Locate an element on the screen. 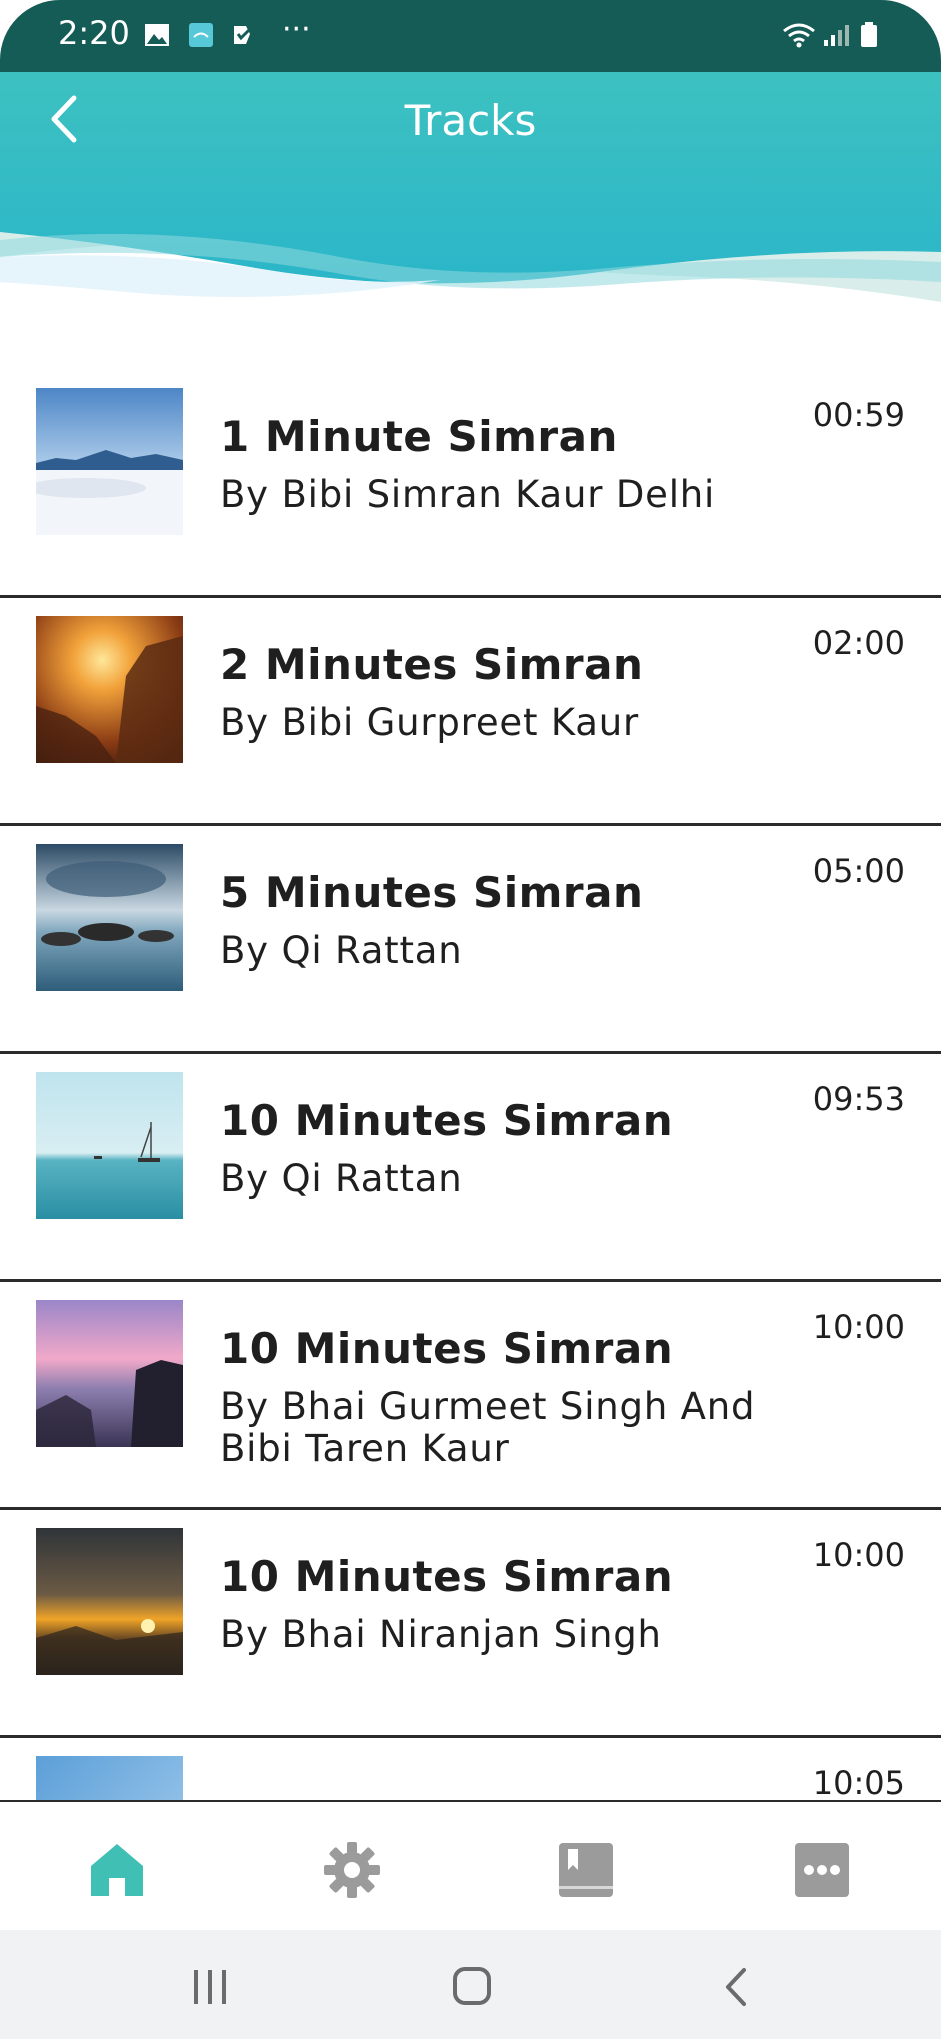  status-time: 2:20 is located at coordinates (94, 33).